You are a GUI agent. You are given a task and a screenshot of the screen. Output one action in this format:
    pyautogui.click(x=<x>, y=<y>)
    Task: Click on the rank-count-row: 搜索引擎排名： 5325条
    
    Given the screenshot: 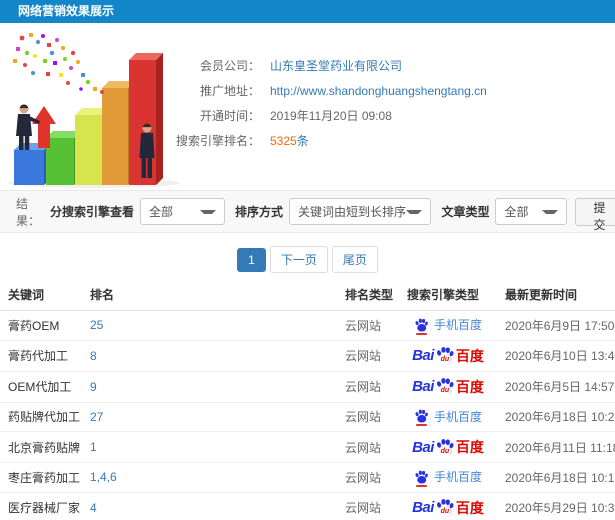 What is the action you would take?
    pyautogui.click(x=380, y=140)
    